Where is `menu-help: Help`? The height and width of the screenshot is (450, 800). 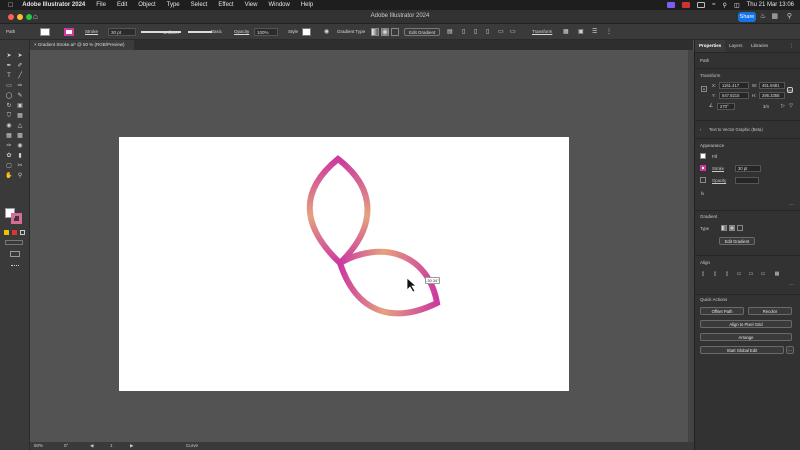
menu-help: Help is located at coordinates (307, 5).